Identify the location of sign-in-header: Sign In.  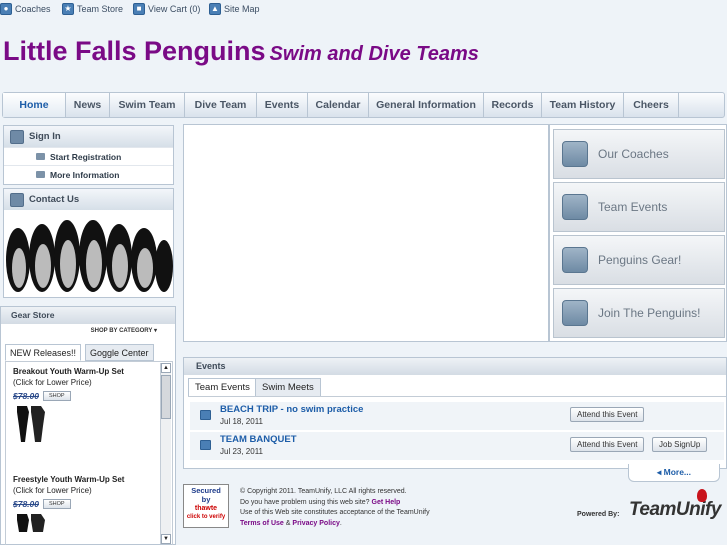
(88, 136).